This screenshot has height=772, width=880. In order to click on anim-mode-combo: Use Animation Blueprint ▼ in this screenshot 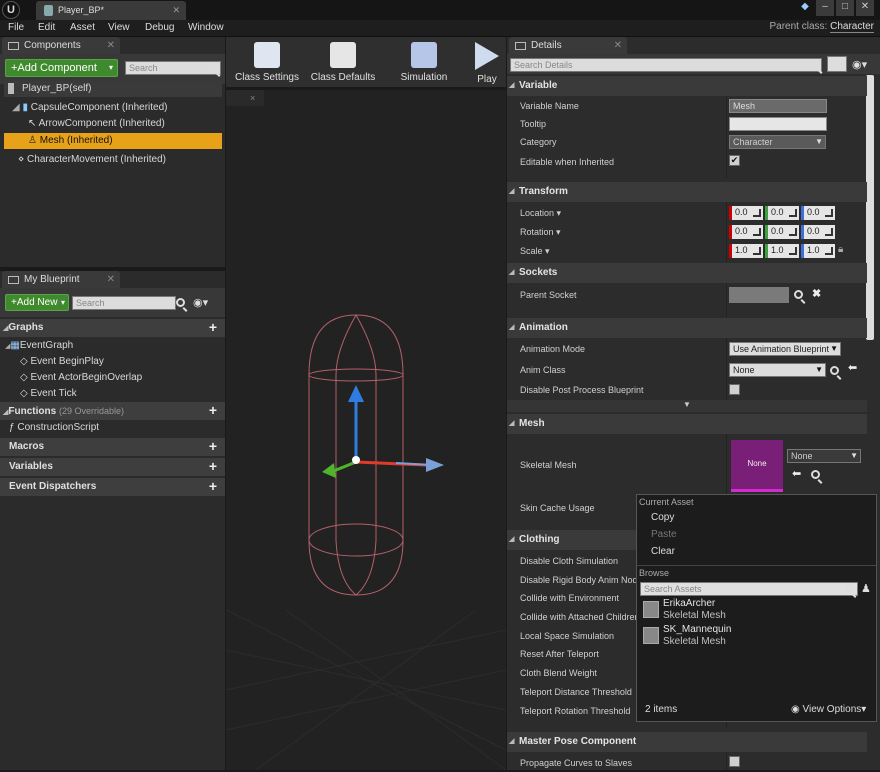, I will do `click(785, 349)`.